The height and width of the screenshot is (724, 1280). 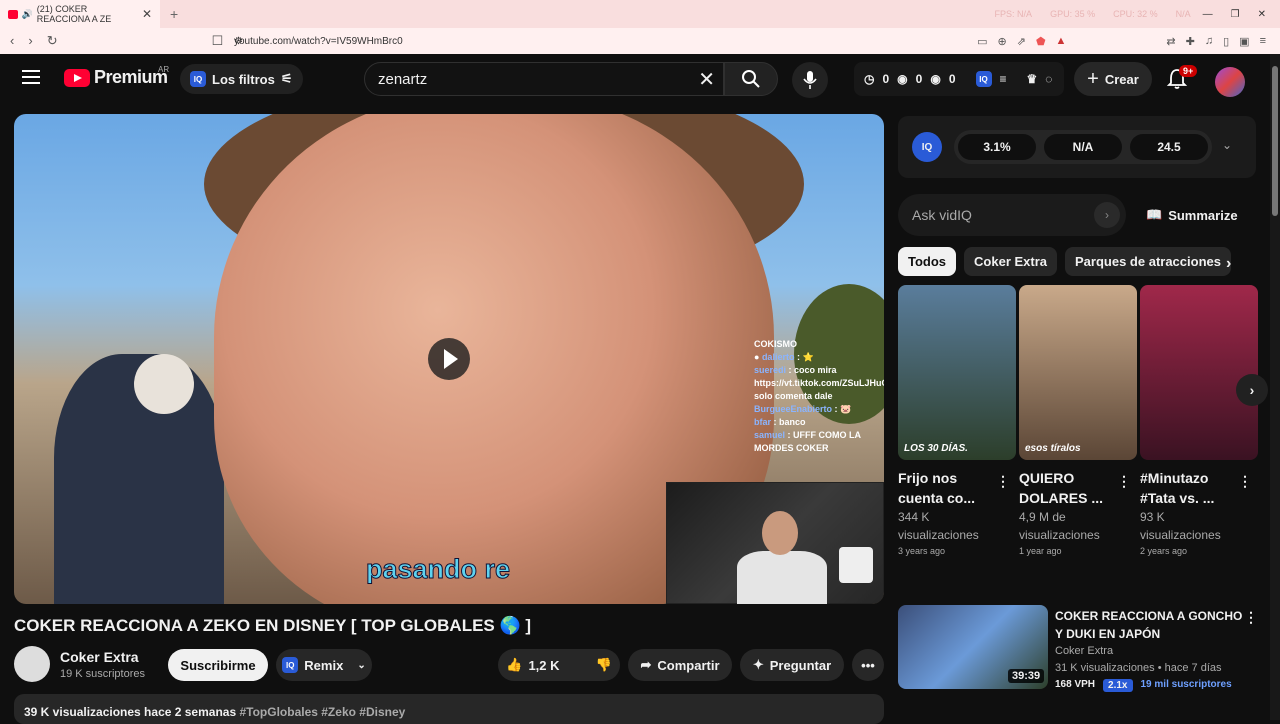 What do you see at coordinates (605, 41) in the screenshot?
I see `url-field: youtube.com/watch?v=IV59WHmBrc0` at bounding box center [605, 41].